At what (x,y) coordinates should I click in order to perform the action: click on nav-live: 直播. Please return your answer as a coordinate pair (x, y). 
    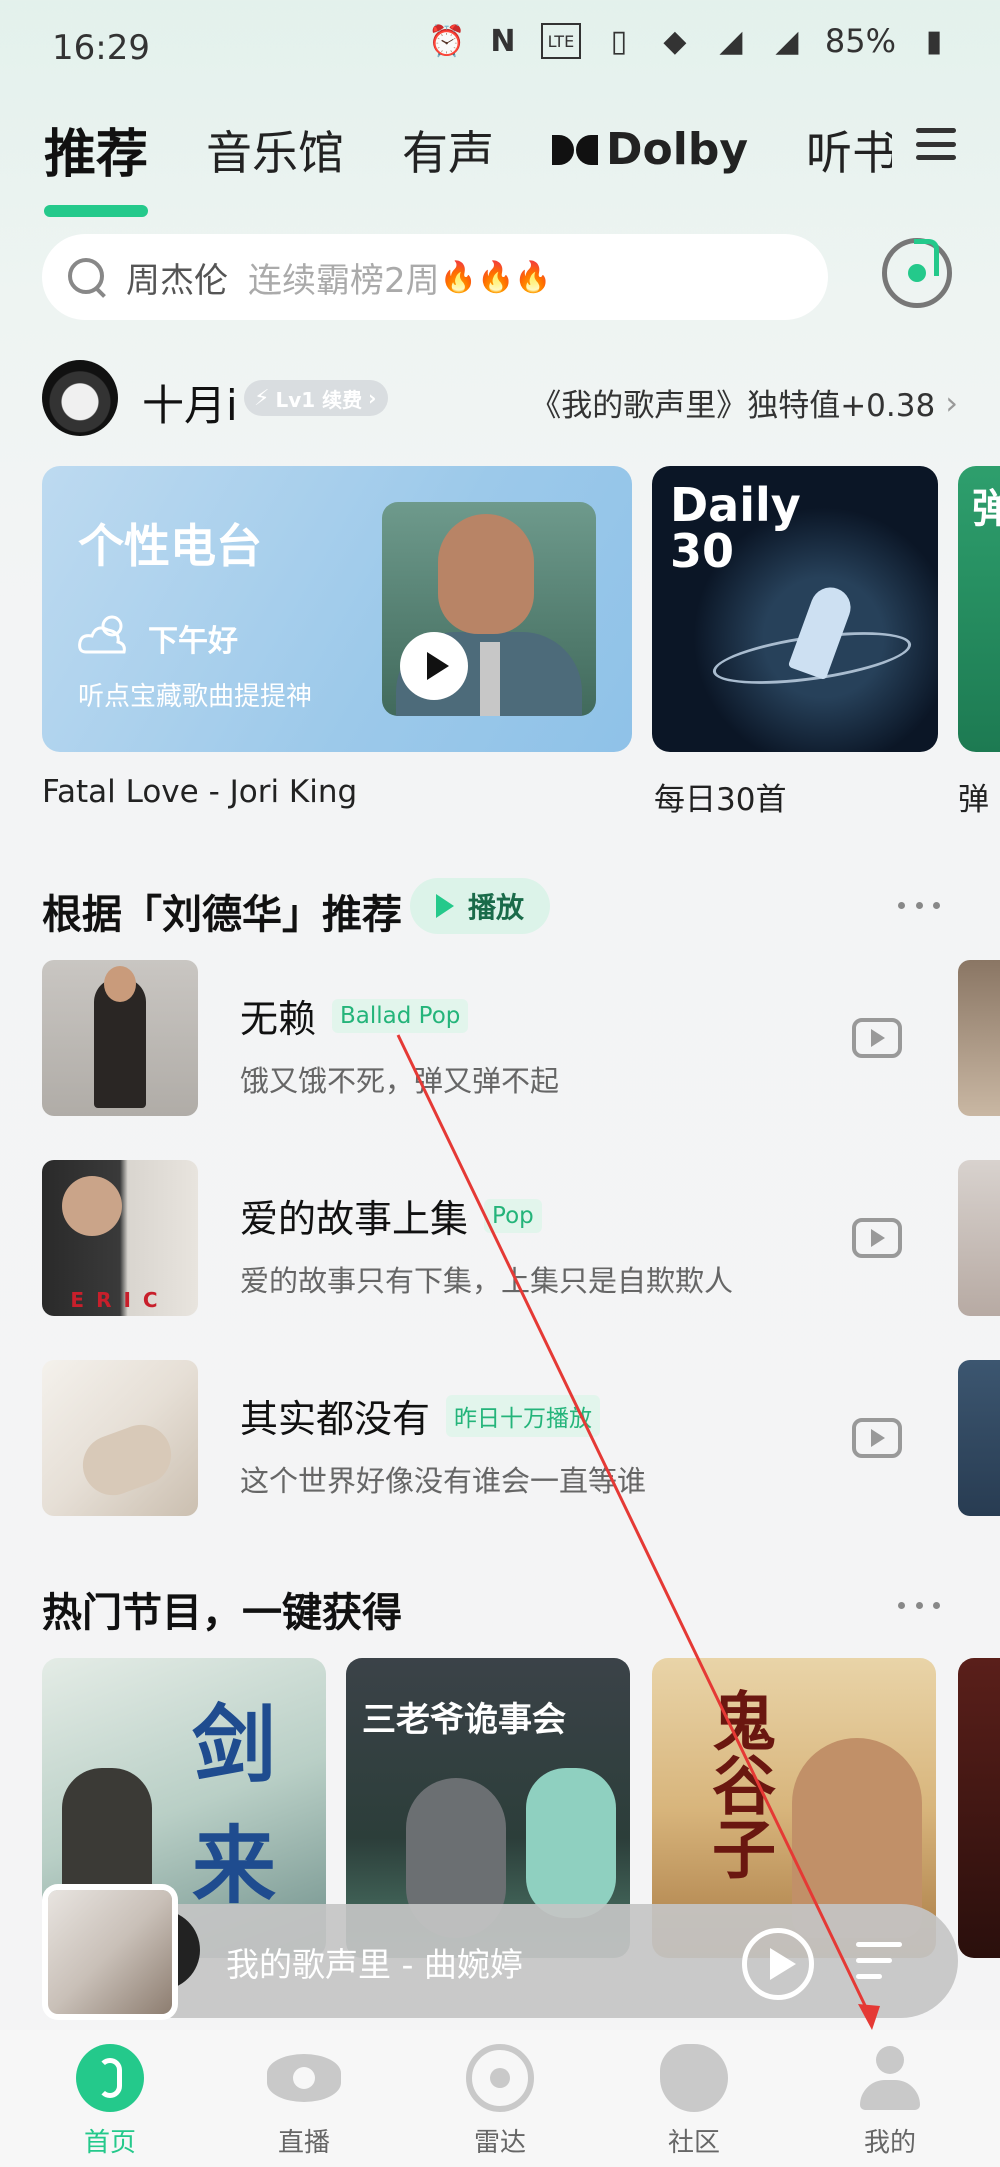
    Looking at the image, I should click on (304, 2101).